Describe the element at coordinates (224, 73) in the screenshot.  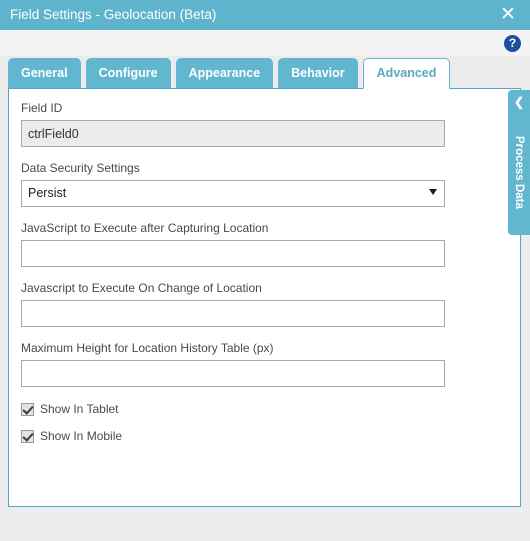
I see `tab-appearance: Appearance` at that location.